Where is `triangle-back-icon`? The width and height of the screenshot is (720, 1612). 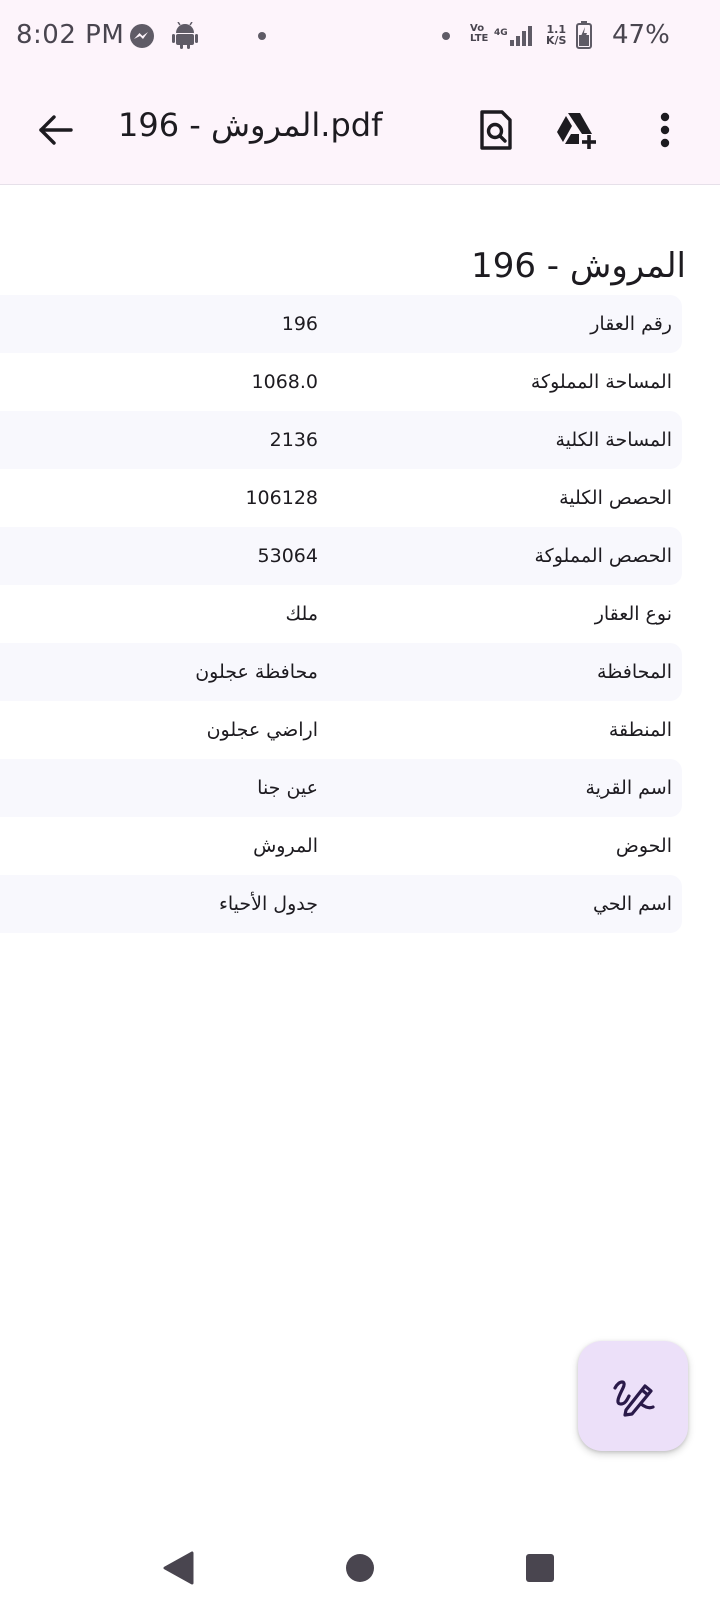 triangle-back-icon is located at coordinates (178, 1568).